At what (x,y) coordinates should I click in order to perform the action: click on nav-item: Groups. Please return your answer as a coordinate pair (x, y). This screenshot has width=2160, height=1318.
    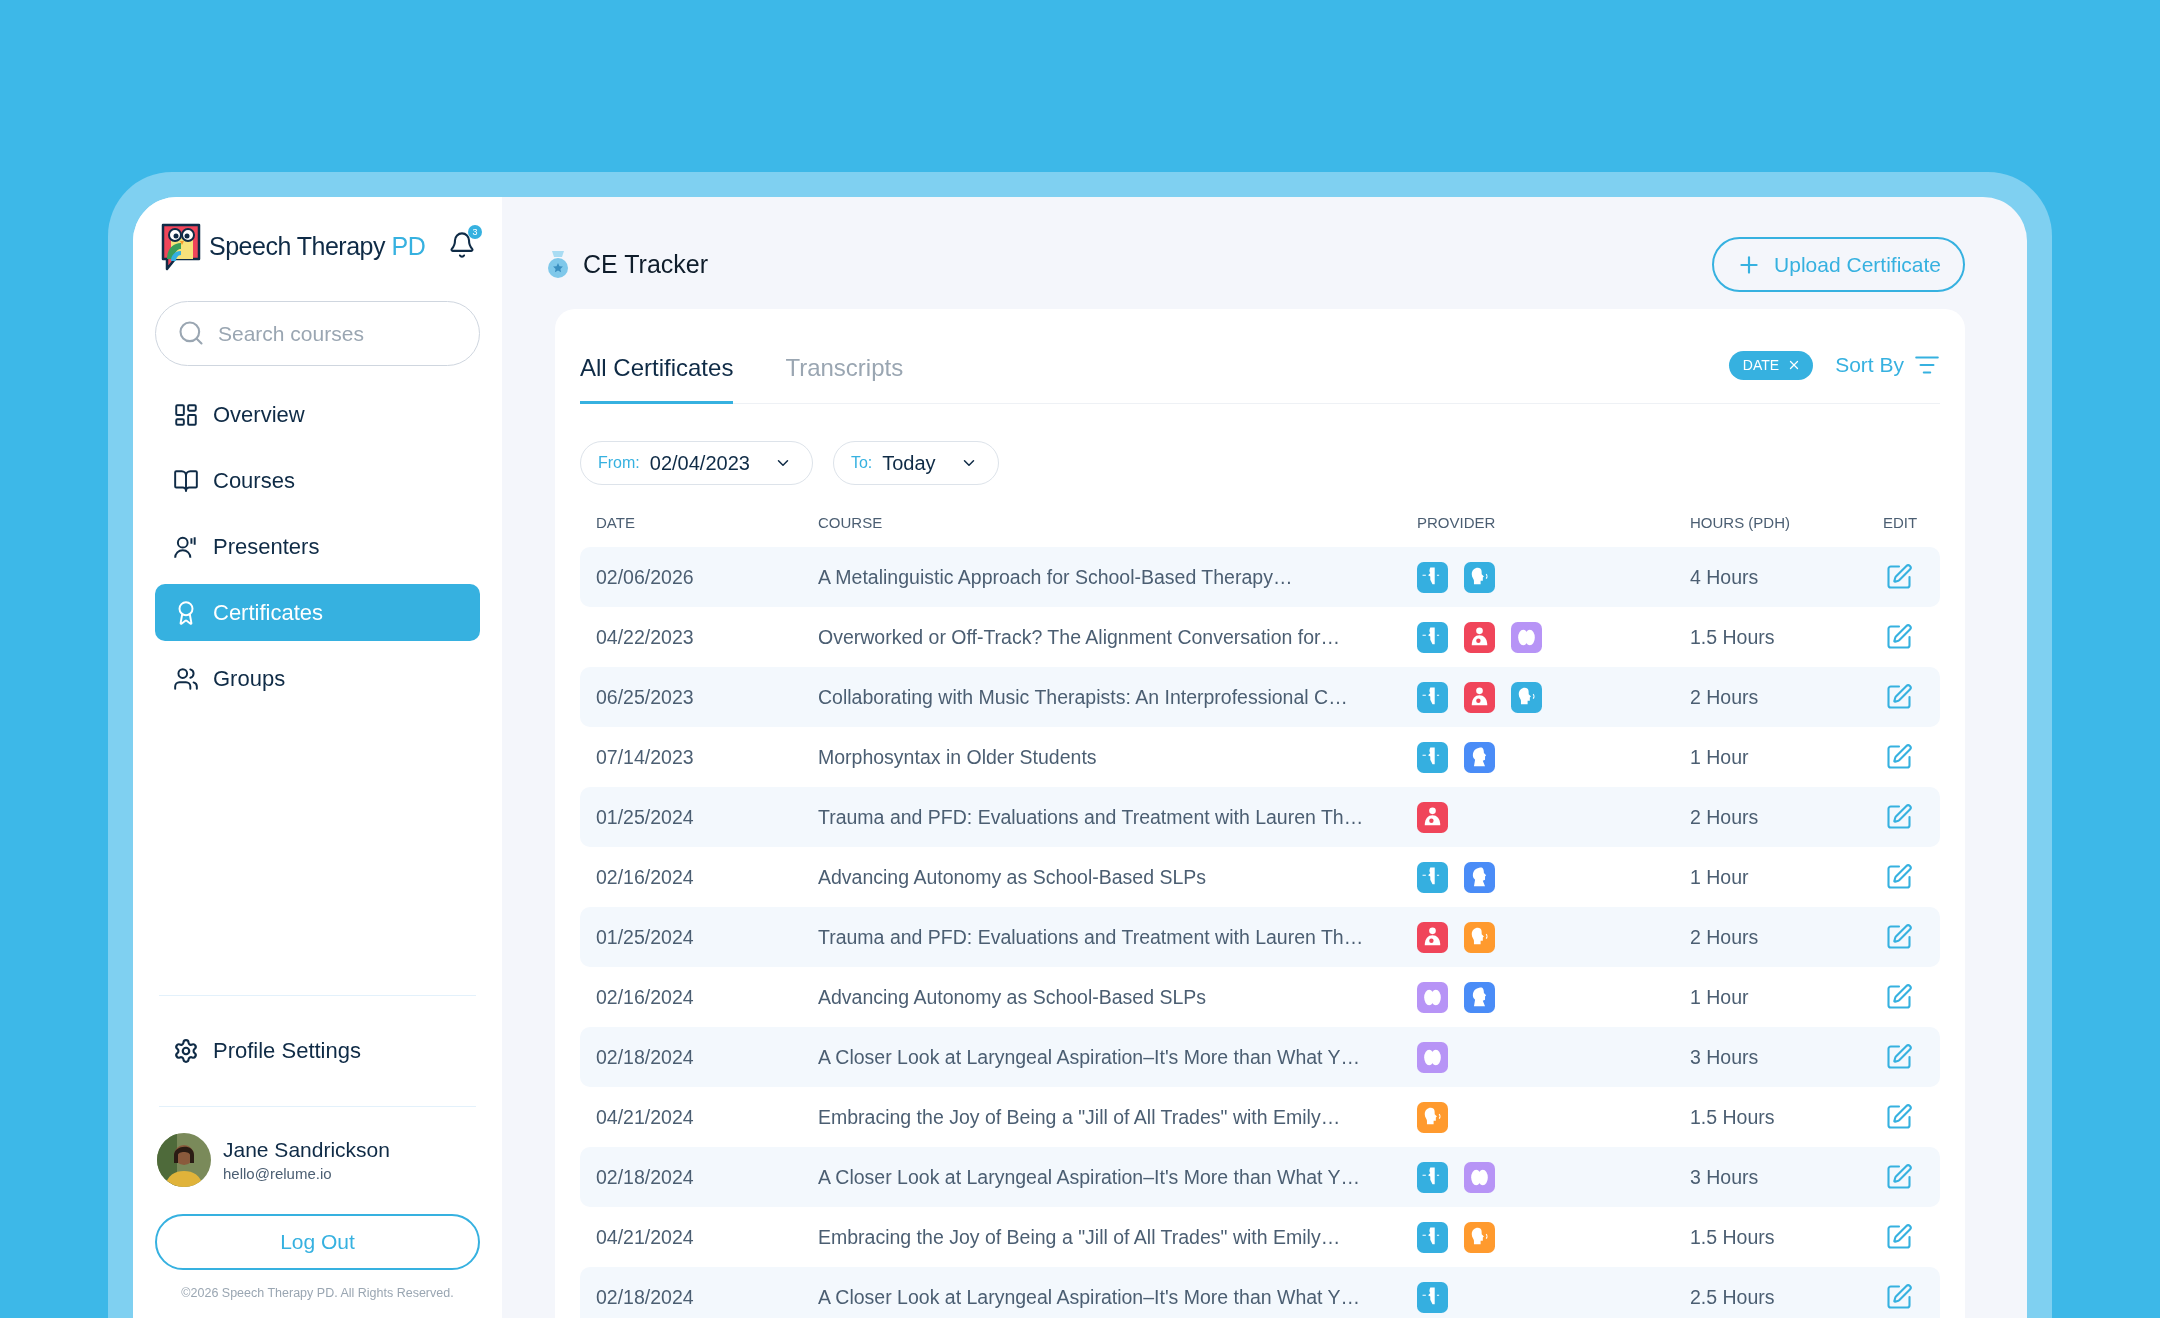
    Looking at the image, I should click on (317, 678).